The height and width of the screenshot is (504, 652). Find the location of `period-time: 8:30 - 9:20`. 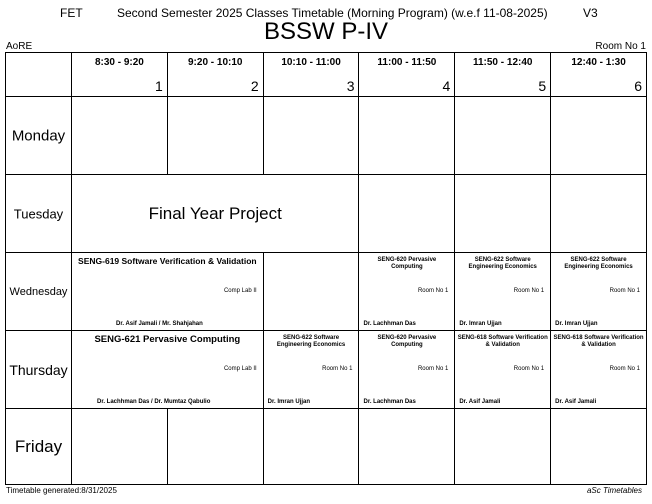

period-time: 8:30 - 9:20 is located at coordinates (119, 62).